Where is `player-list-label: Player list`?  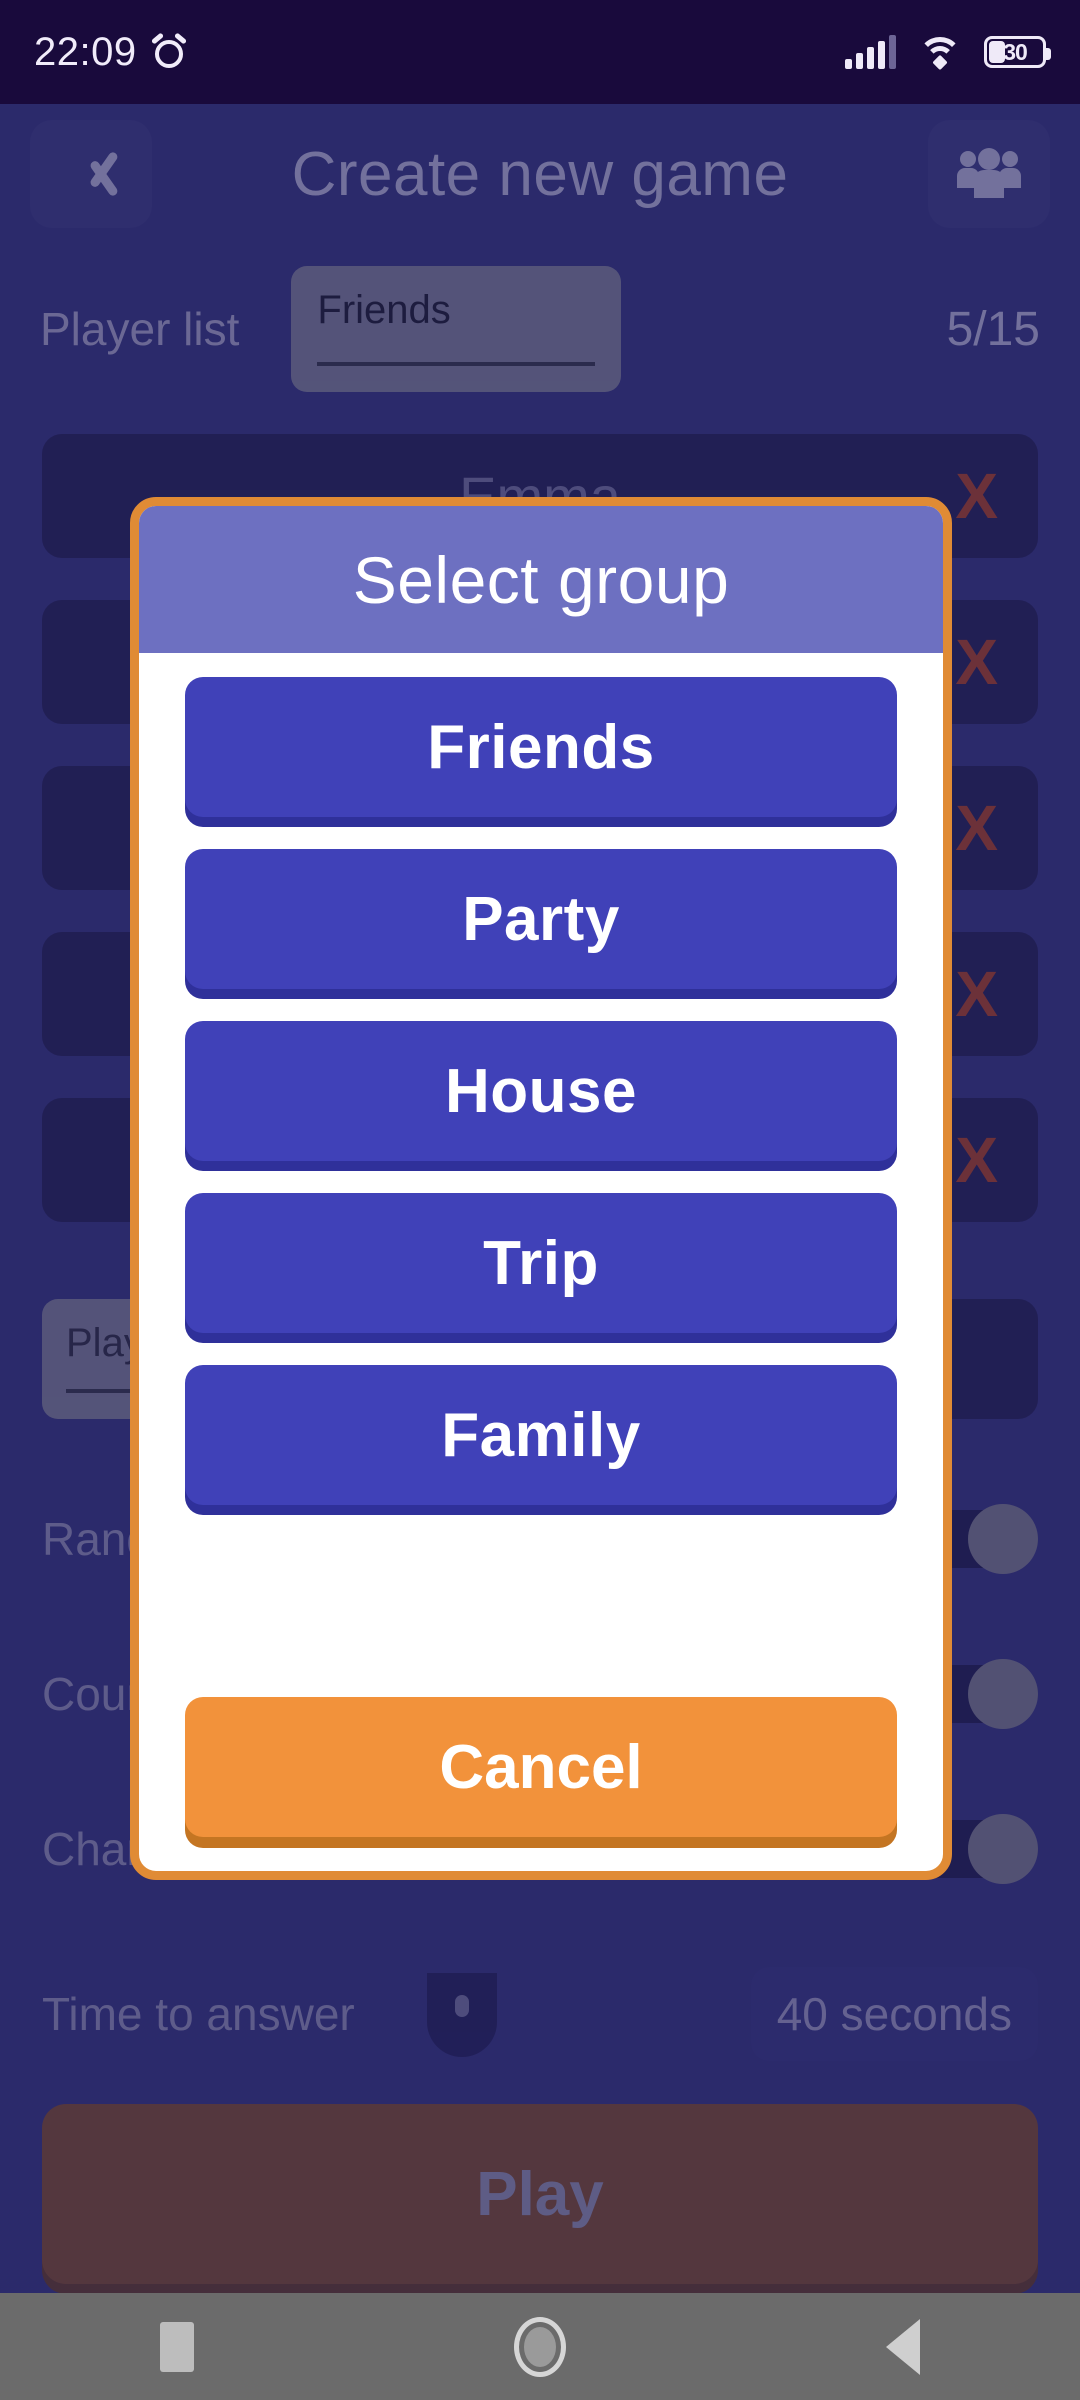
player-list-label: Player list is located at coordinates (140, 329).